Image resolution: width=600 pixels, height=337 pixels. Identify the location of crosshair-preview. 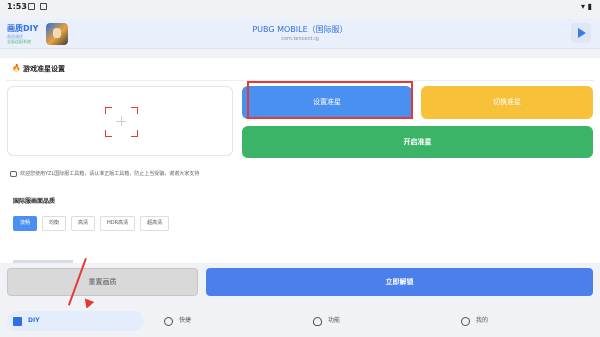
(120, 121).